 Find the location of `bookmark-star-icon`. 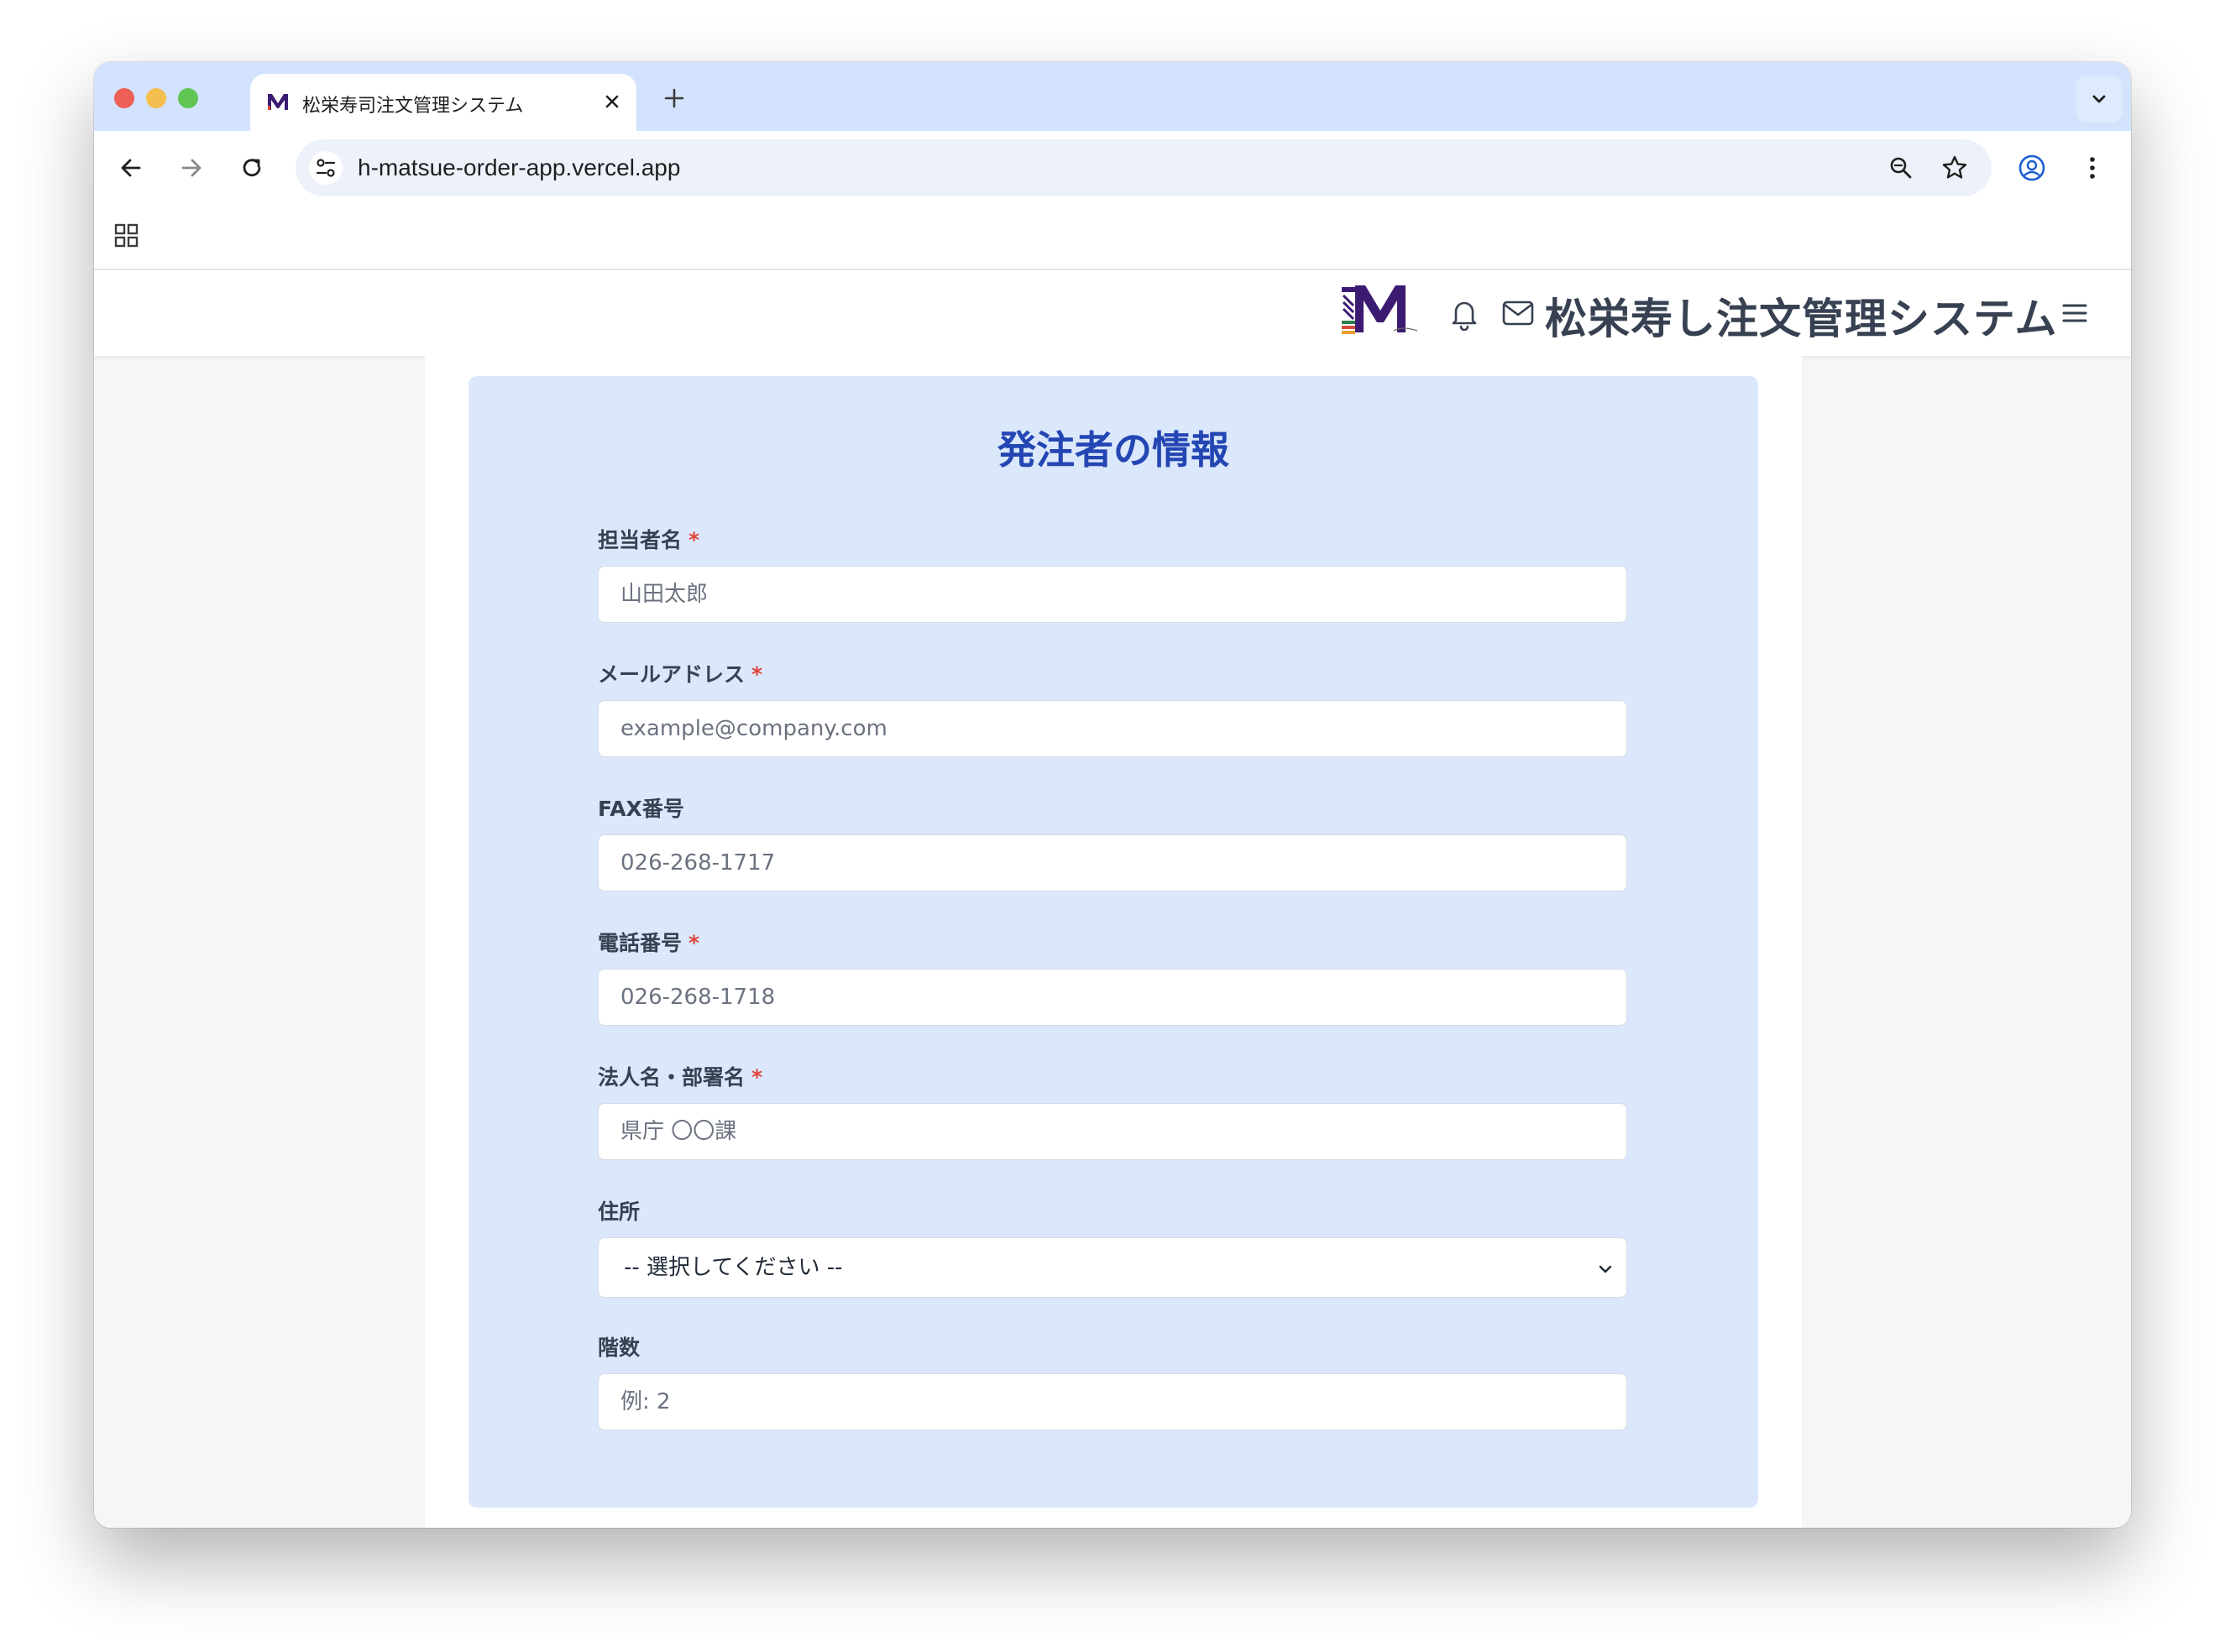

bookmark-star-icon is located at coordinates (1955, 168).